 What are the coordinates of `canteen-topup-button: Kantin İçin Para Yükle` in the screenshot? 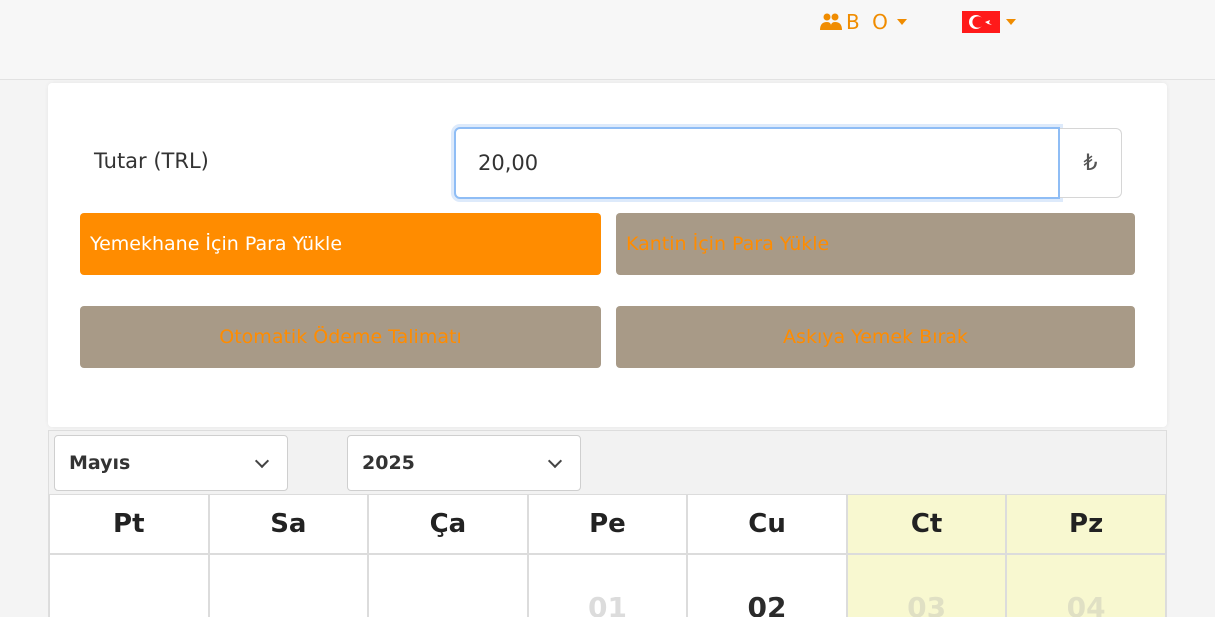 It's located at (875, 244).